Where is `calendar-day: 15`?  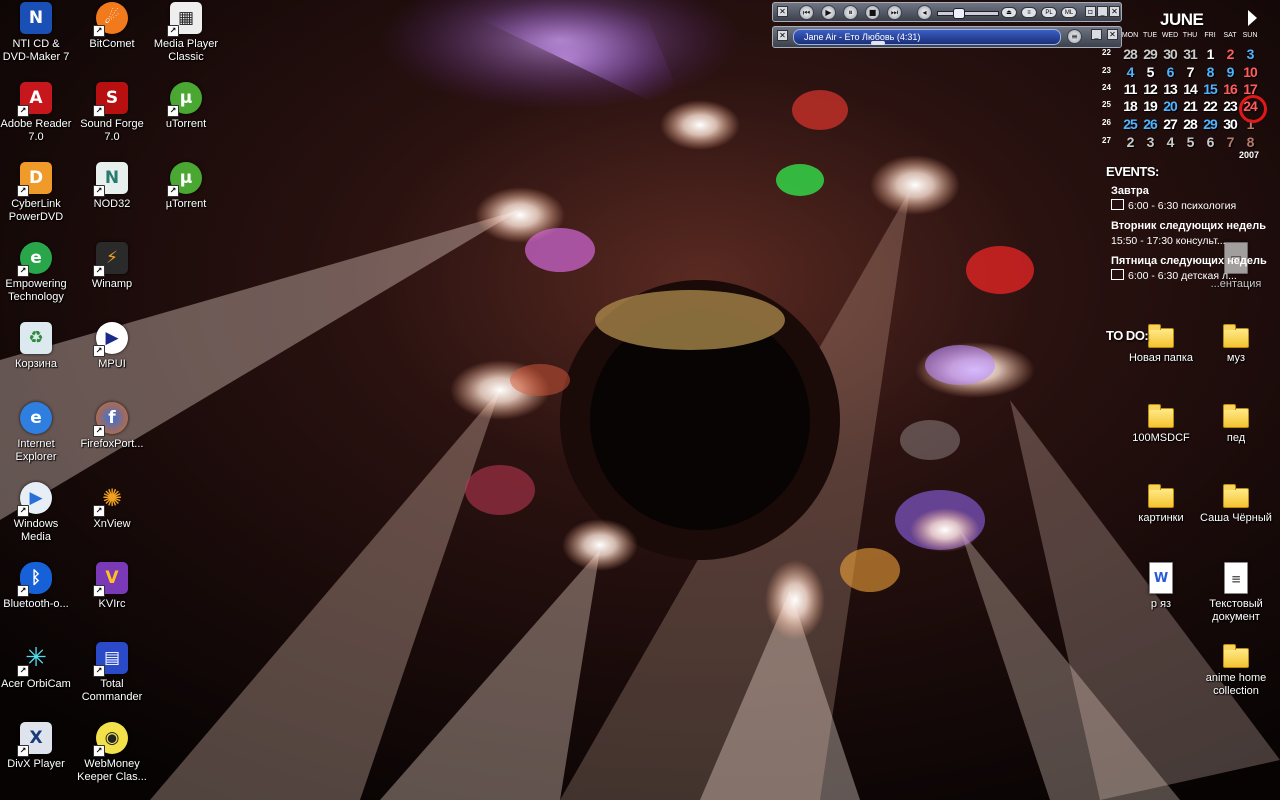 calendar-day: 15 is located at coordinates (1210, 89).